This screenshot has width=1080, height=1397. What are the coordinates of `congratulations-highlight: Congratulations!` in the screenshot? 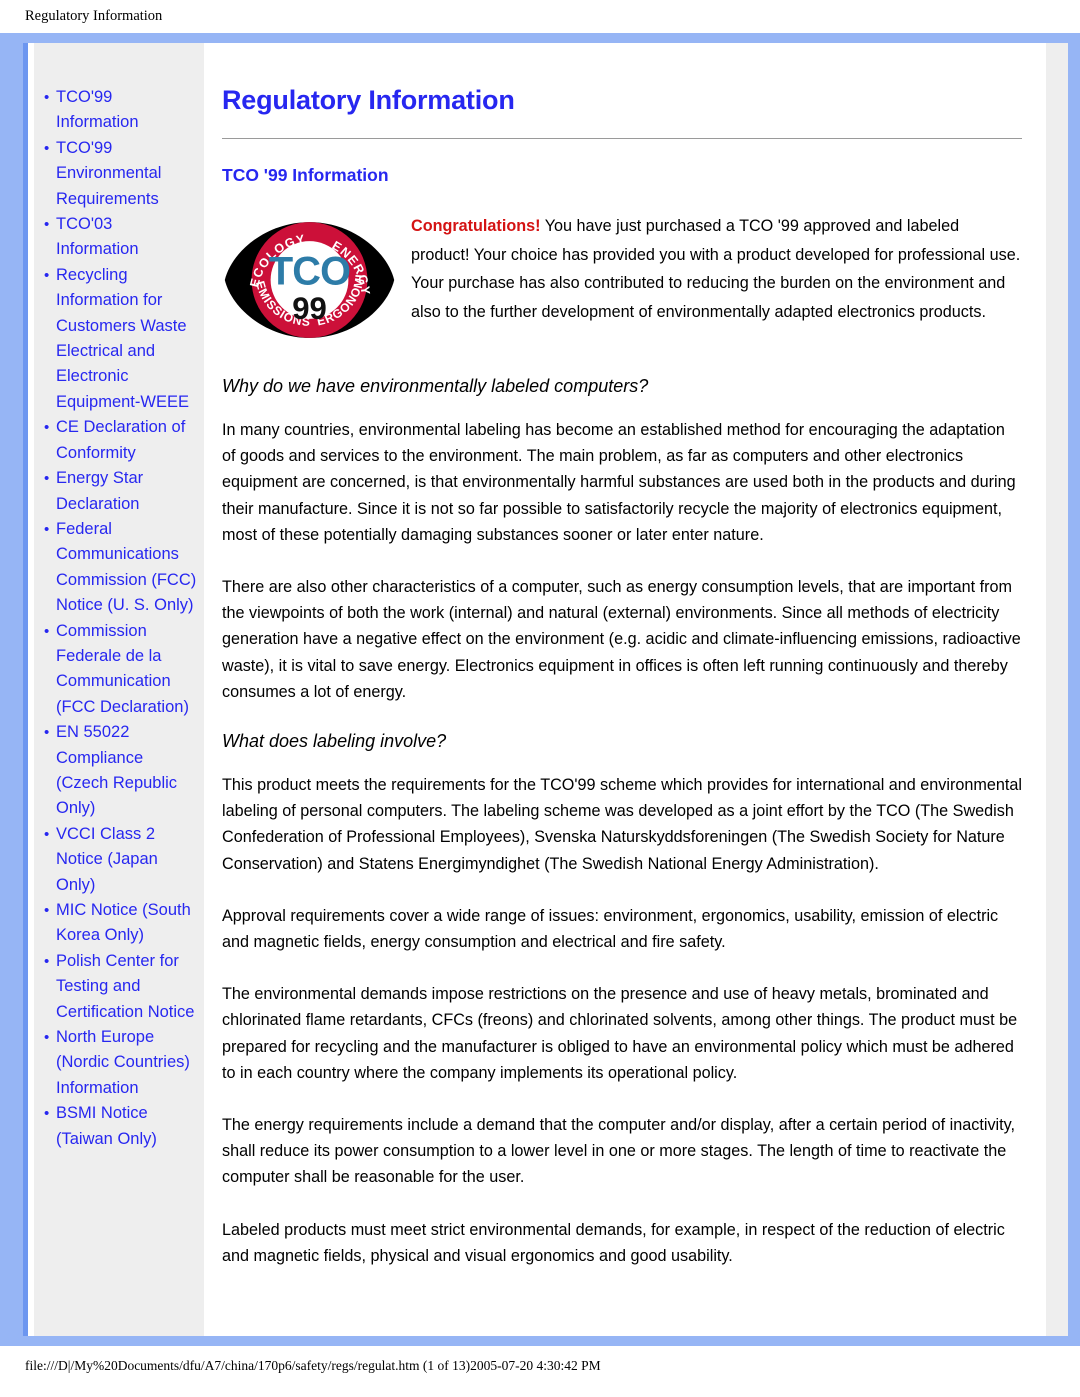 It's located at (476, 226).